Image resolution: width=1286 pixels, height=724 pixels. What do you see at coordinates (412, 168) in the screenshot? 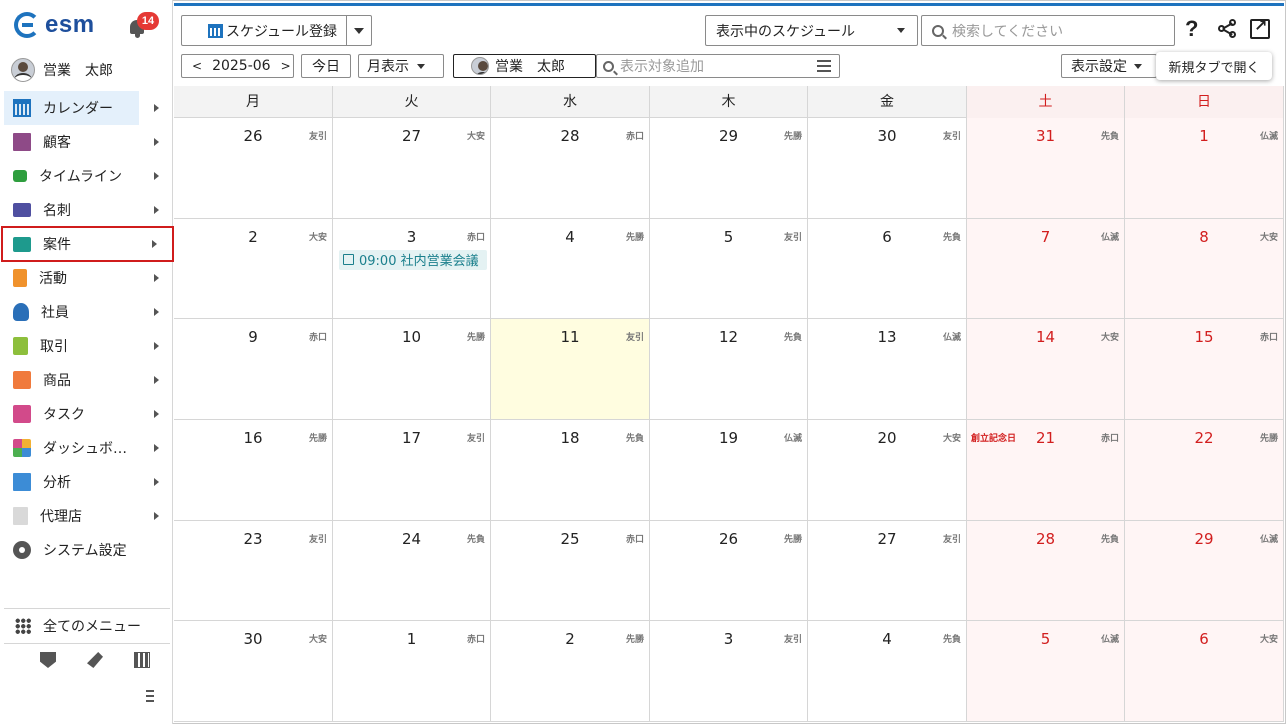
I see `calendar-day-cell: 27 大安` at bounding box center [412, 168].